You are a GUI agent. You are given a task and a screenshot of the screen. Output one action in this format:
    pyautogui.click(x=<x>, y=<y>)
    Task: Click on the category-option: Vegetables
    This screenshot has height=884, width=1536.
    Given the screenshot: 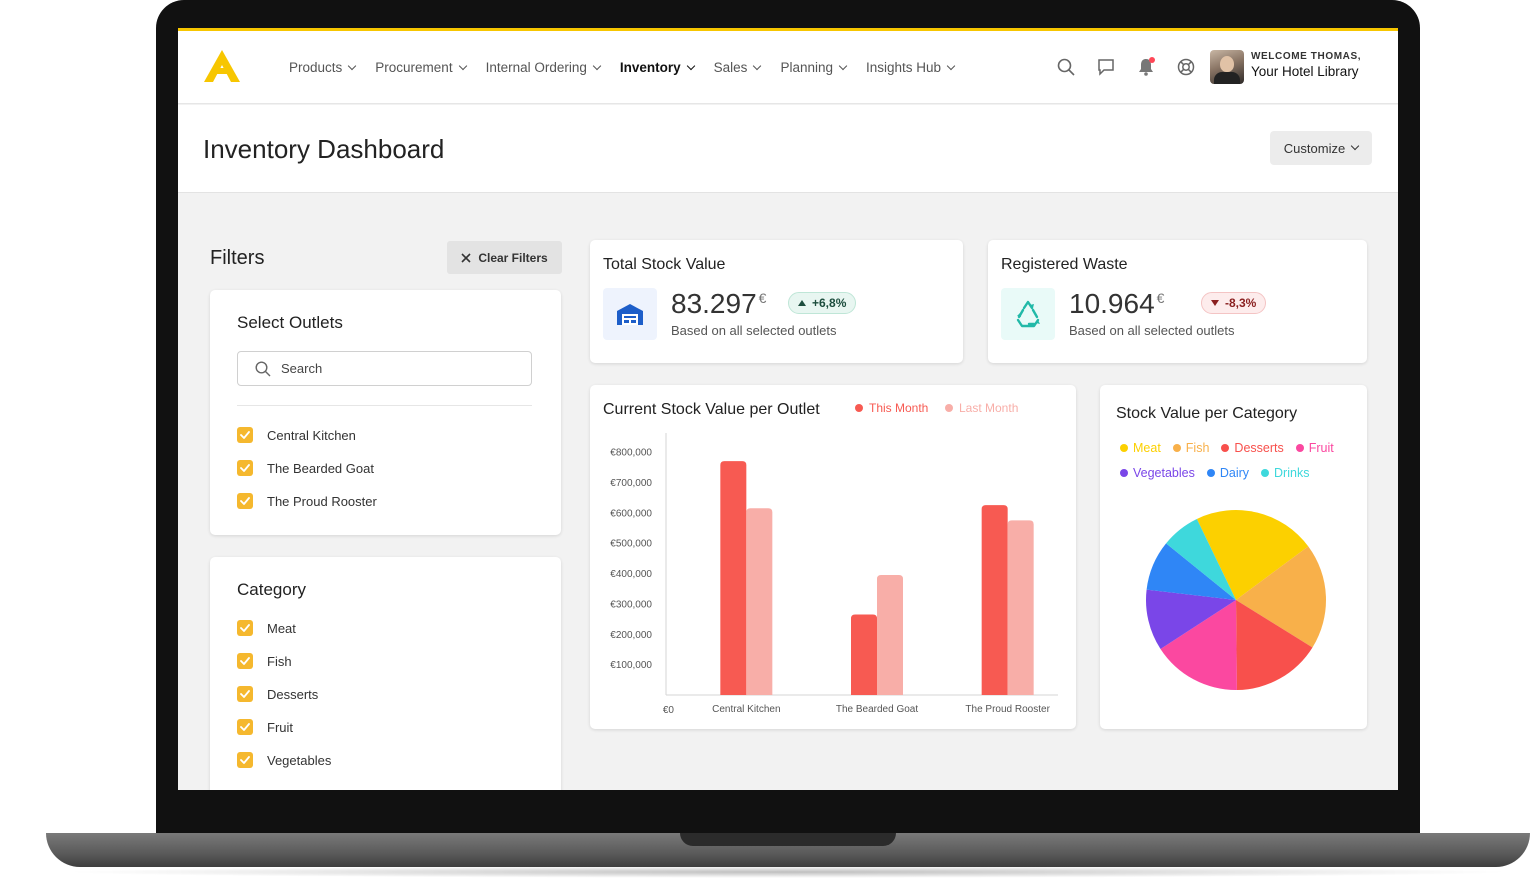 What is the action you would take?
    pyautogui.click(x=284, y=760)
    